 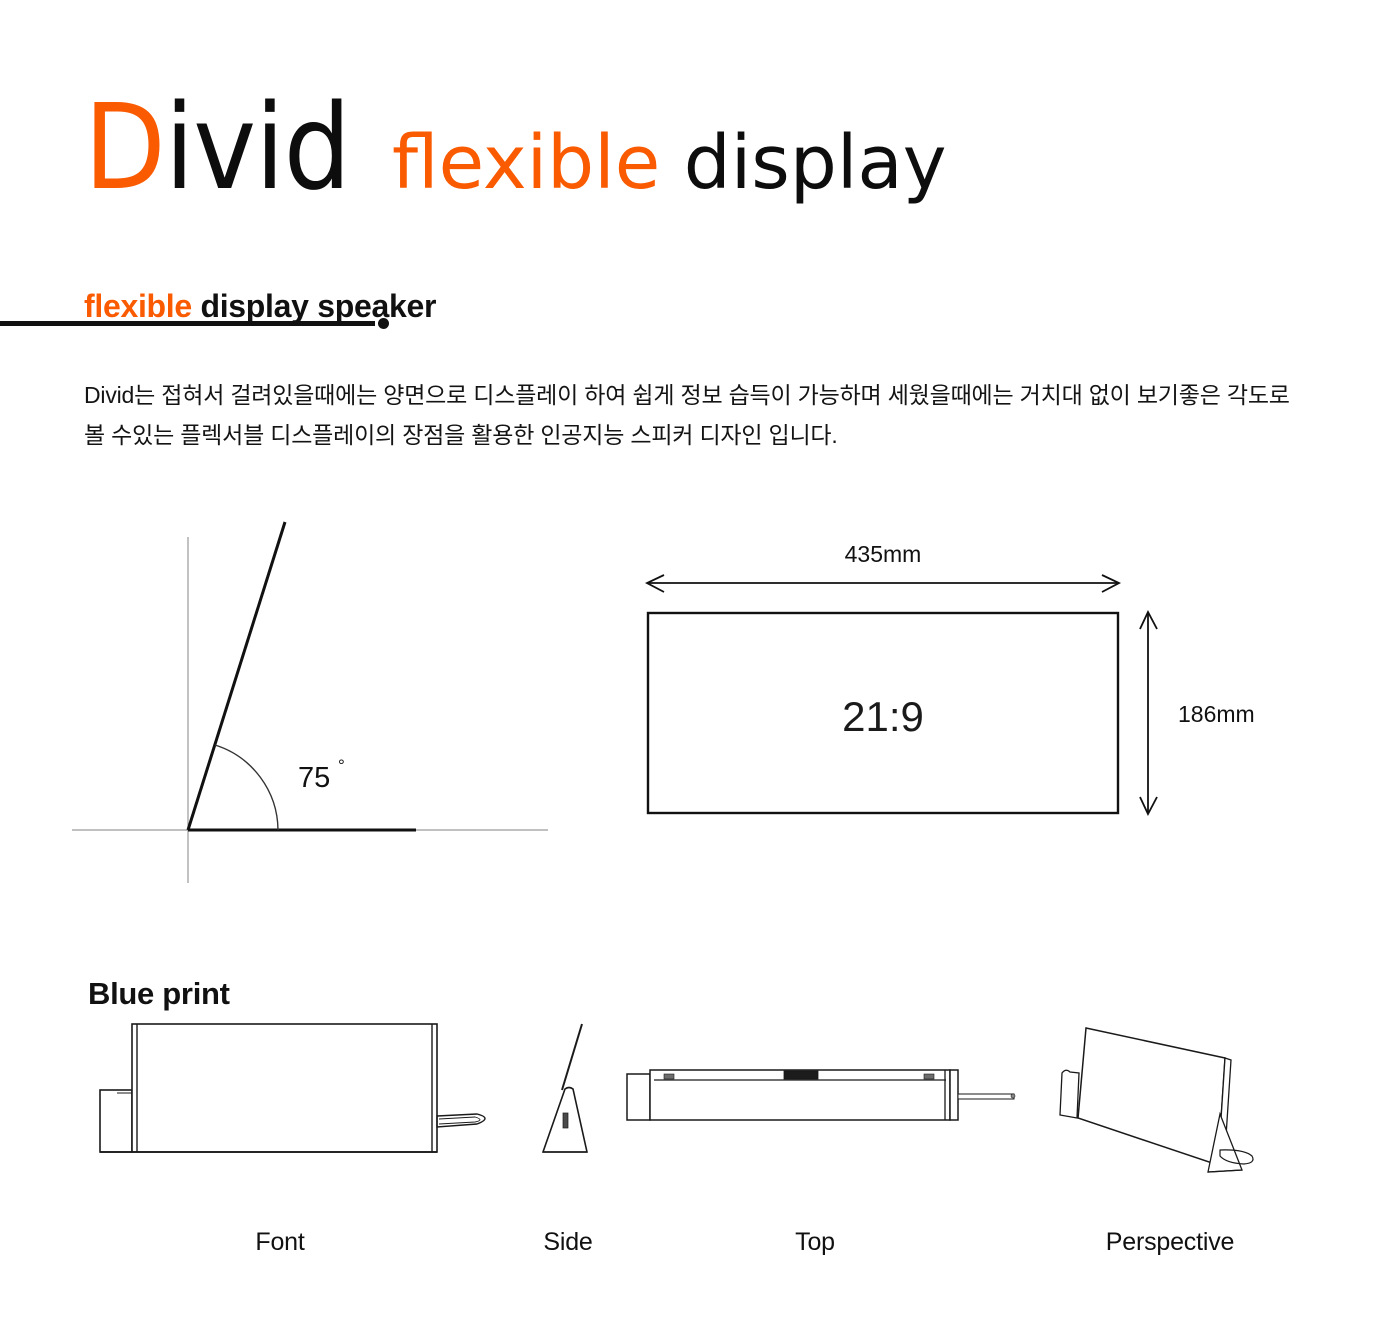 I want to click on dimension-diagram: 435mm 21:9 186mm, so click(x=949, y=679).